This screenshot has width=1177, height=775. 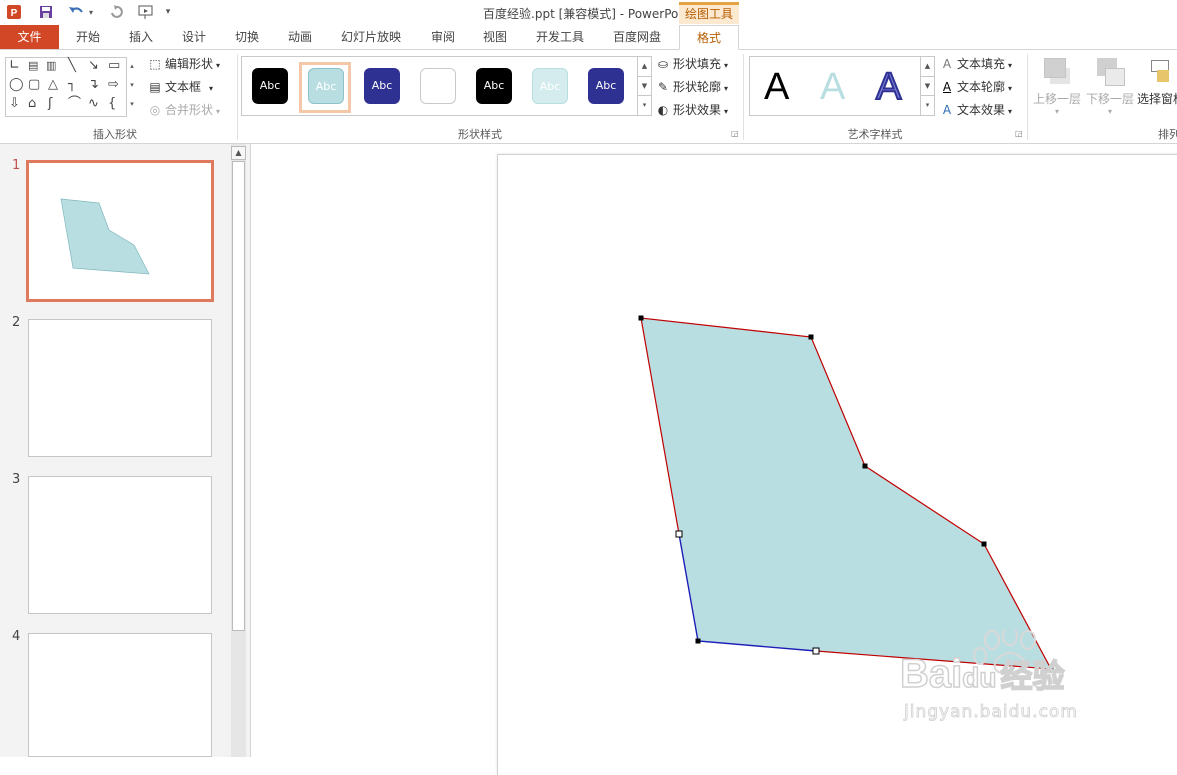 I want to click on tab-animations: 动画, so click(x=300, y=37).